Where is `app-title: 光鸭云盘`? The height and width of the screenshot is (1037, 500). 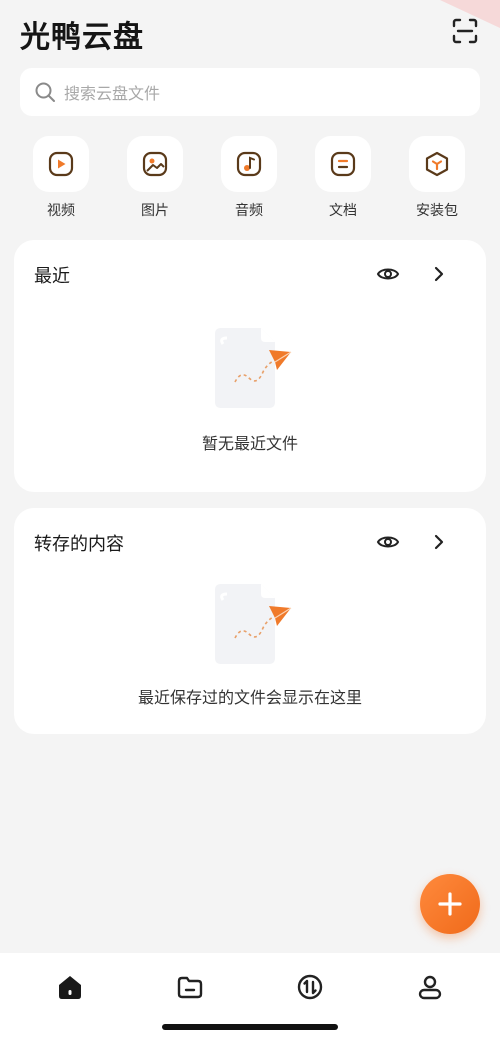 app-title: 光鸭云盘 is located at coordinates (82, 37).